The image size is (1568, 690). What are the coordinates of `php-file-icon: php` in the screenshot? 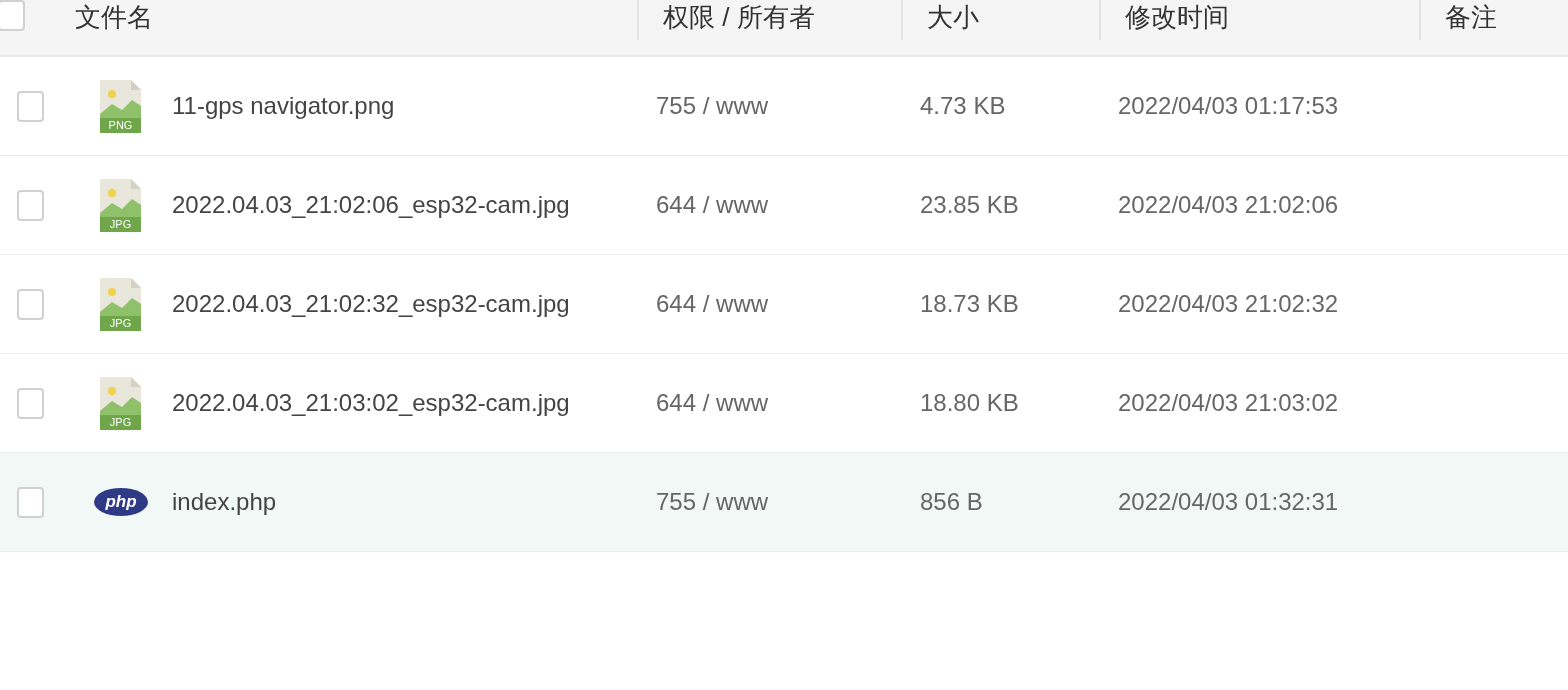 It's located at (121, 502).